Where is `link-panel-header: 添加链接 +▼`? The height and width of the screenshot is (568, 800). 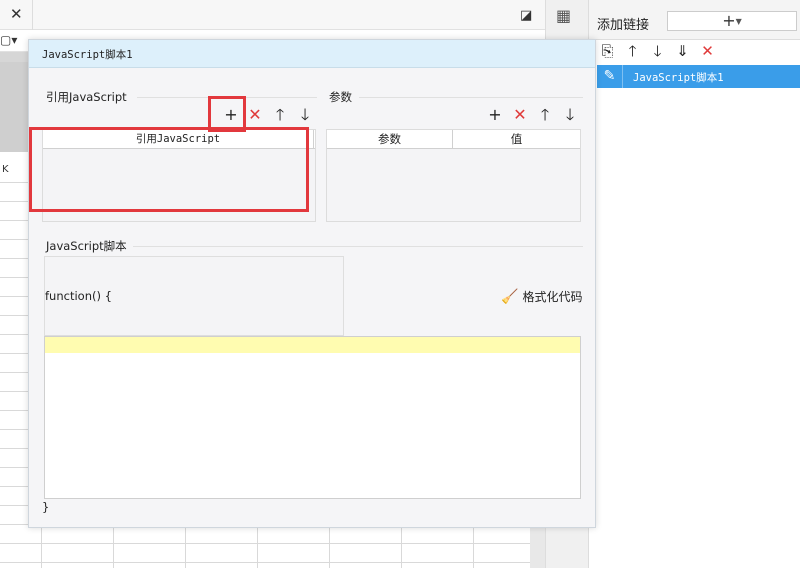 link-panel-header: 添加链接 +▼ is located at coordinates (694, 20).